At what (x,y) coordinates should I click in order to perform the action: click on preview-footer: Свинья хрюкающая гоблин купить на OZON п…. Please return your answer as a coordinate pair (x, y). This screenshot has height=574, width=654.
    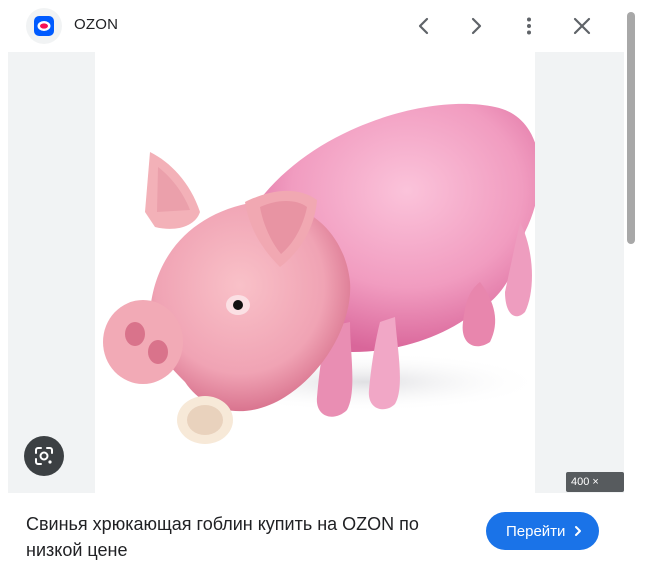
    Looking at the image, I should click on (316, 533).